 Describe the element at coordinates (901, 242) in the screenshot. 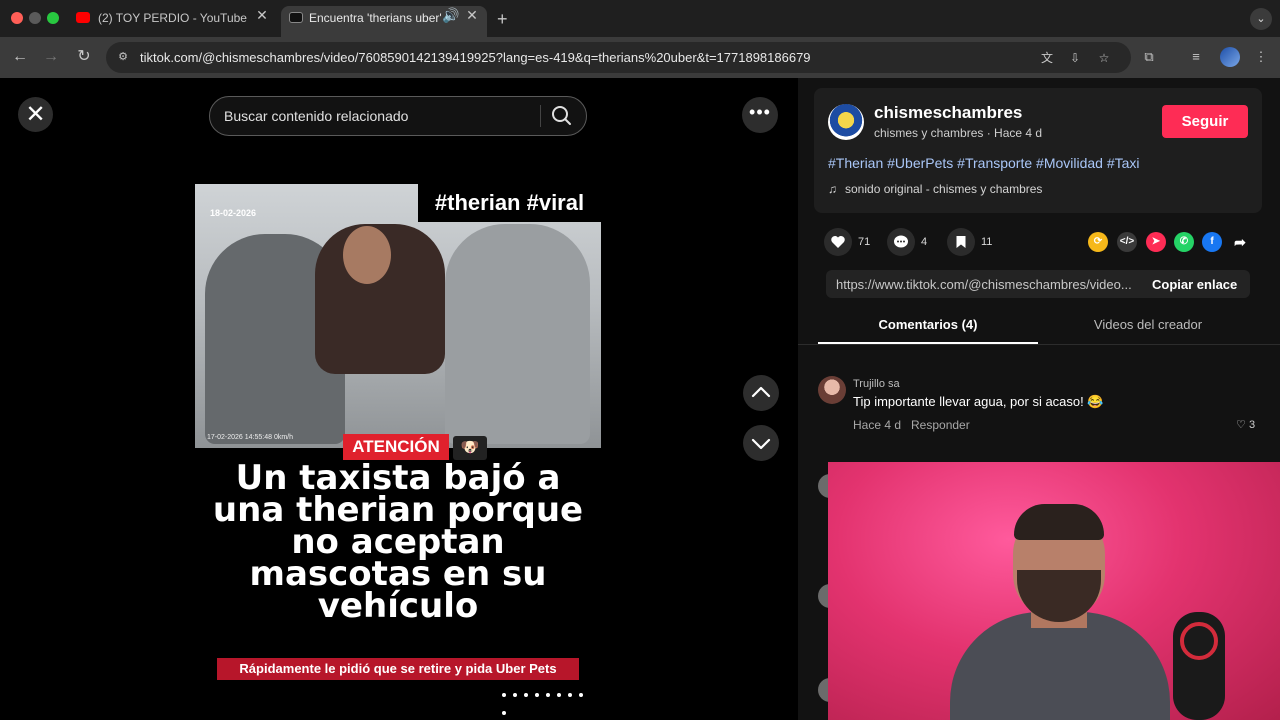

I see `comment-icon` at that location.